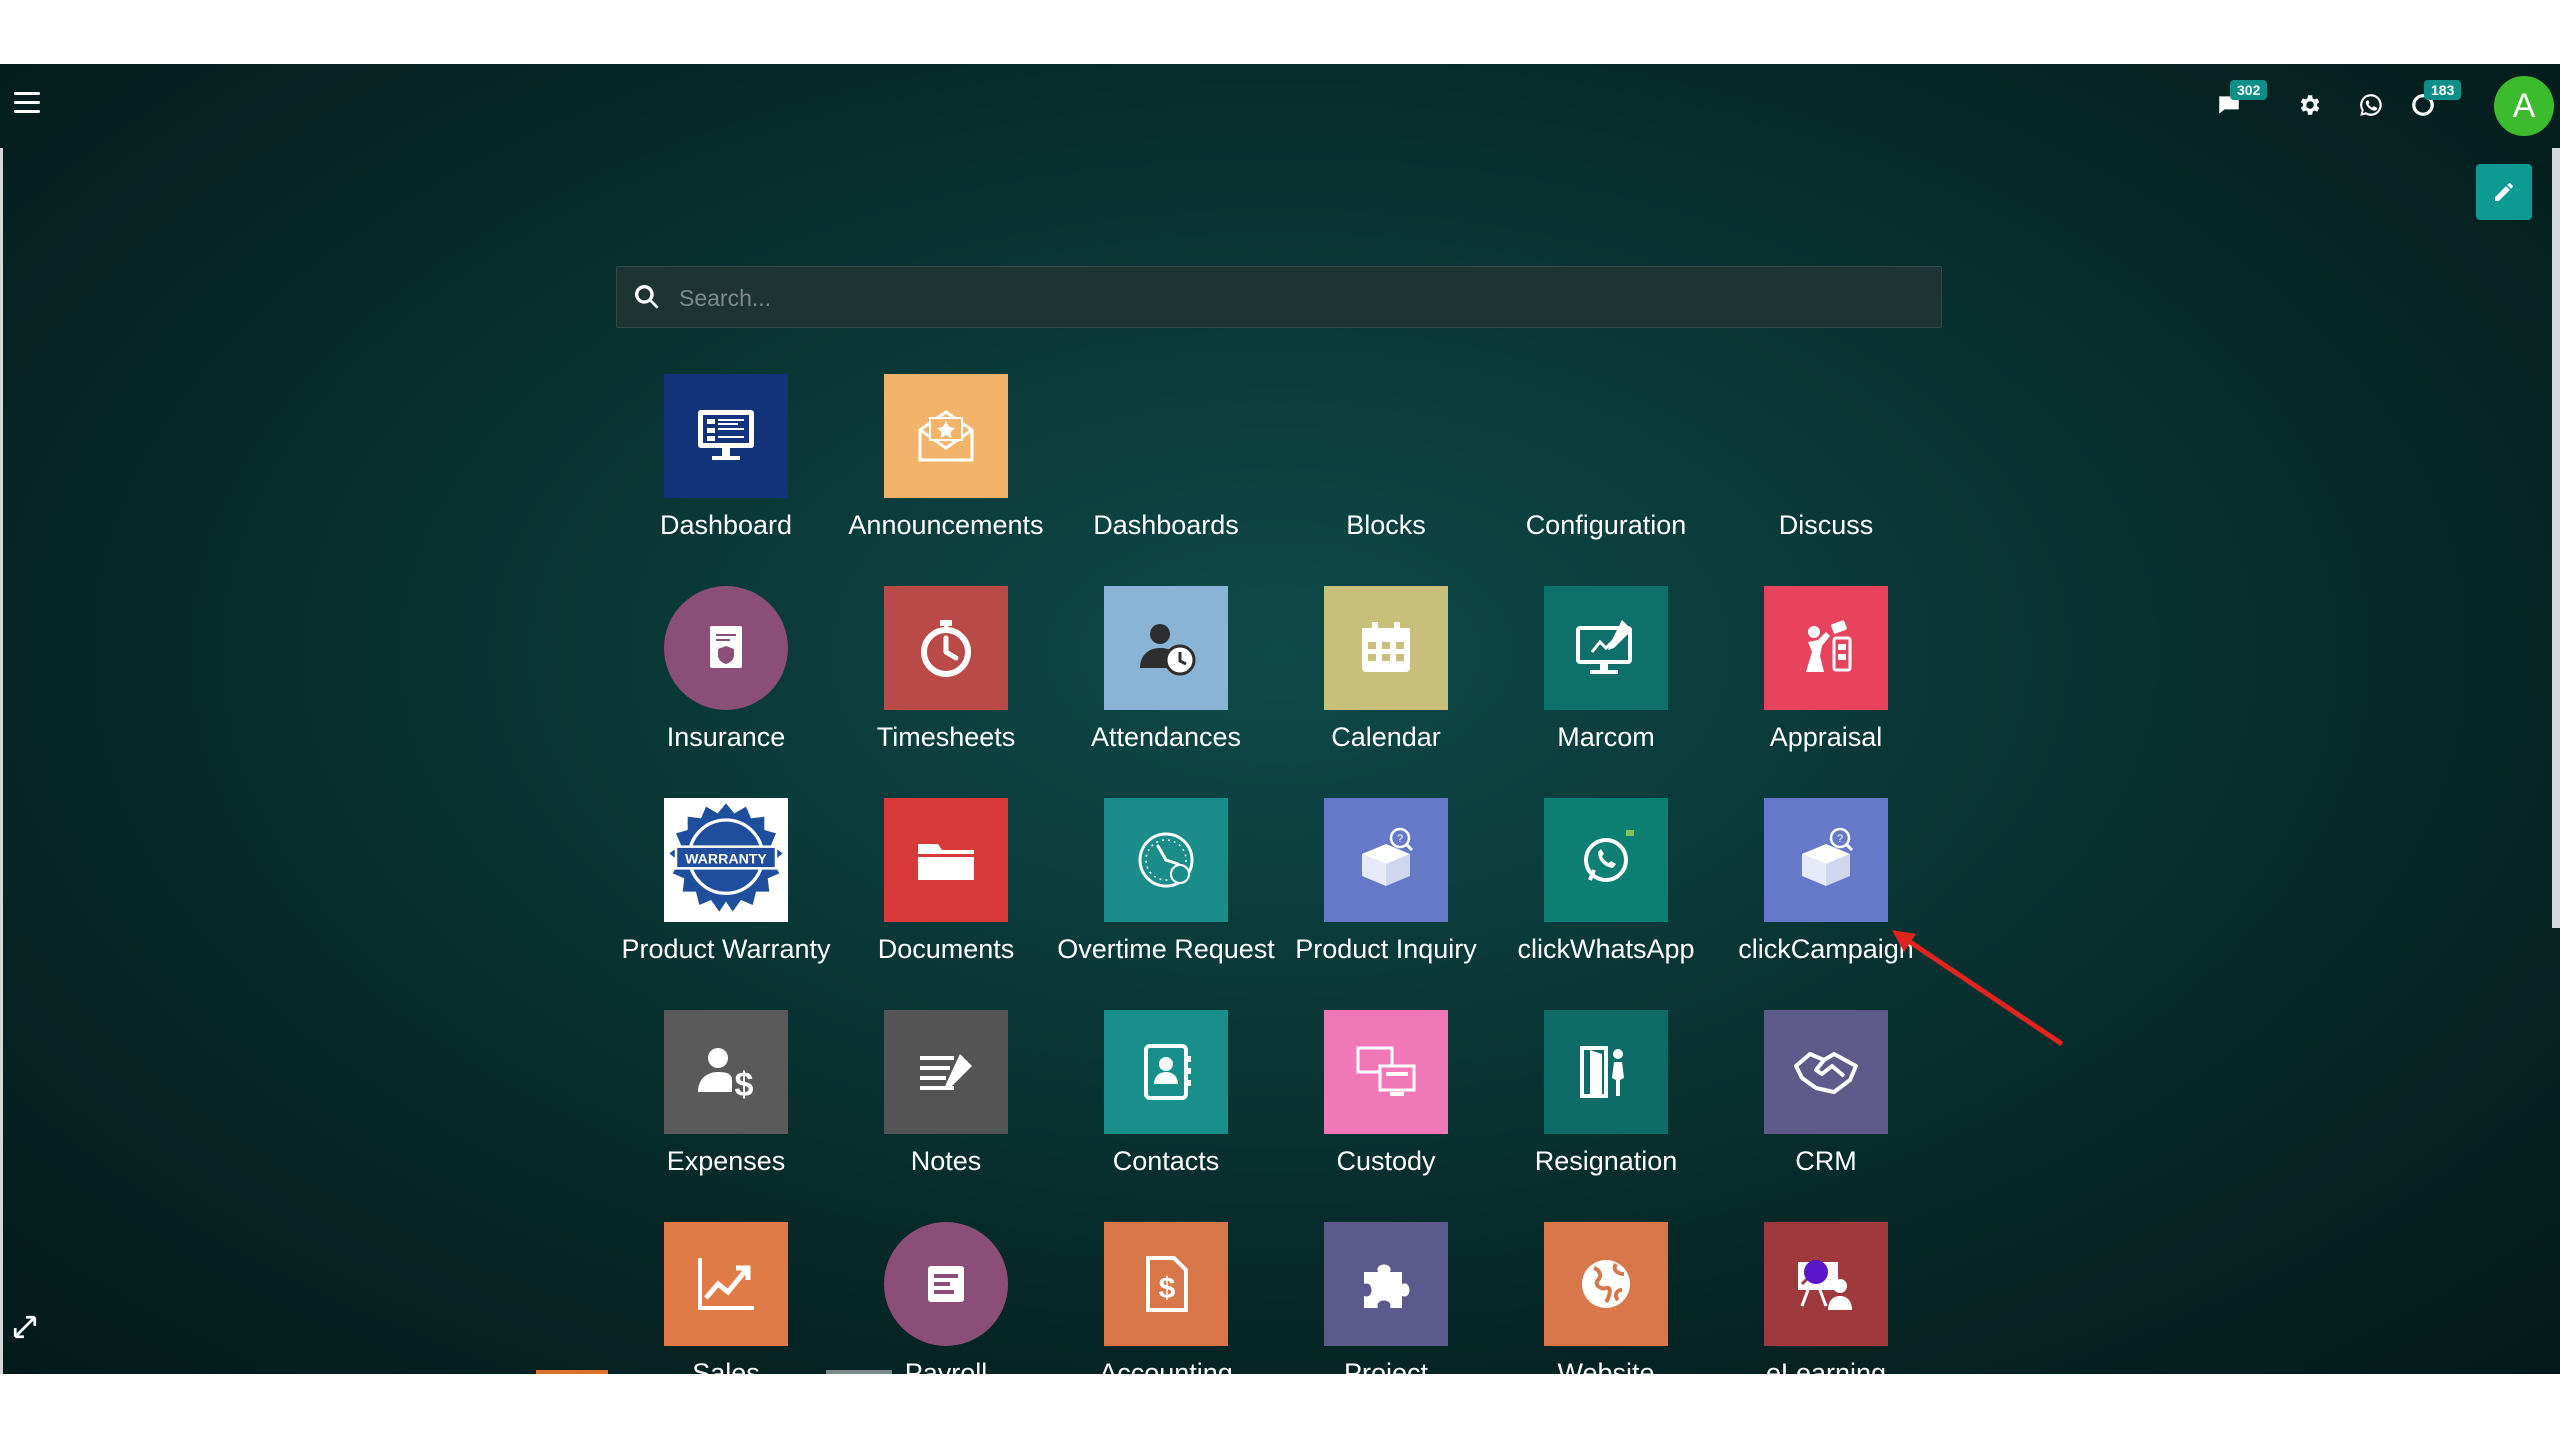  I want to click on app-website: Website, so click(1606, 1296).